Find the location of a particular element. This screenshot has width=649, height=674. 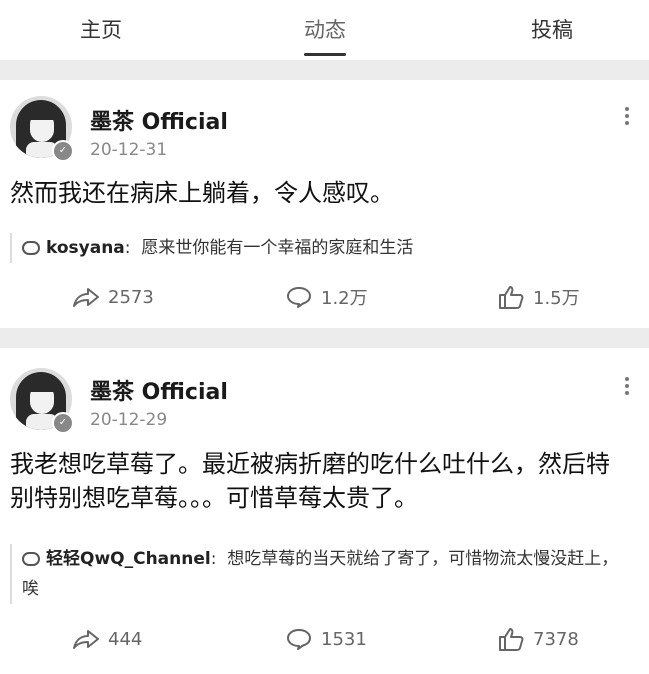

action-bar: 444 1531 7378 is located at coordinates (324, 639).